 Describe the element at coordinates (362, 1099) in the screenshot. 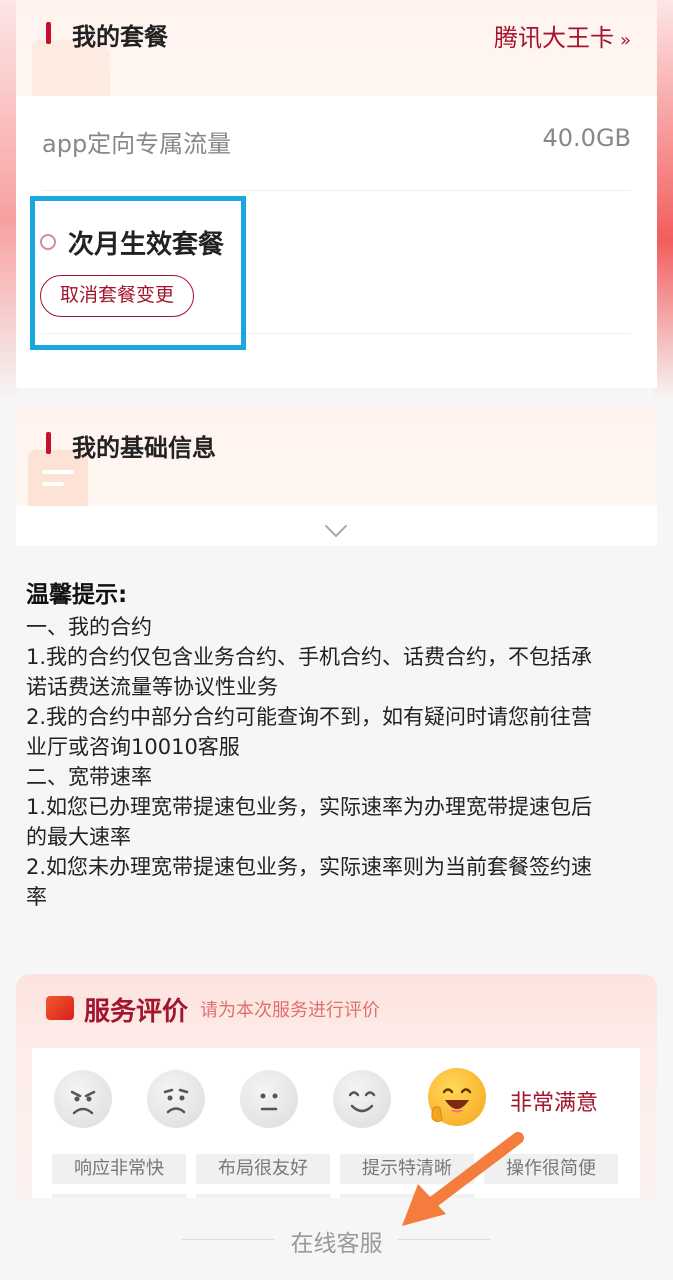

I see `satisfied-face-icon` at that location.